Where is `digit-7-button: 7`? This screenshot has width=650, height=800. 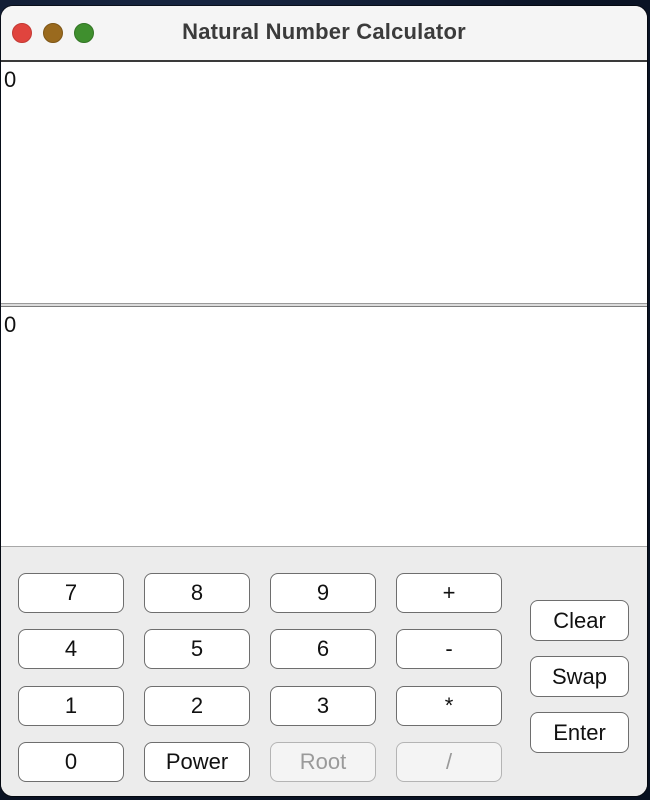
digit-7-button: 7 is located at coordinates (71, 593).